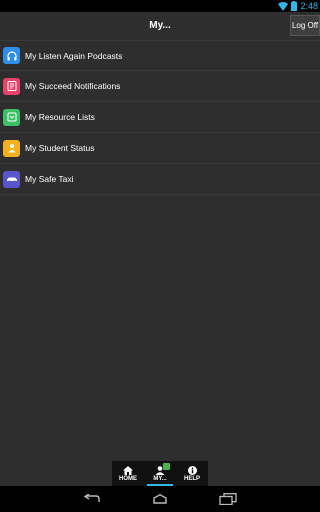  I want to click on status-time: 2:48, so click(309, 6).